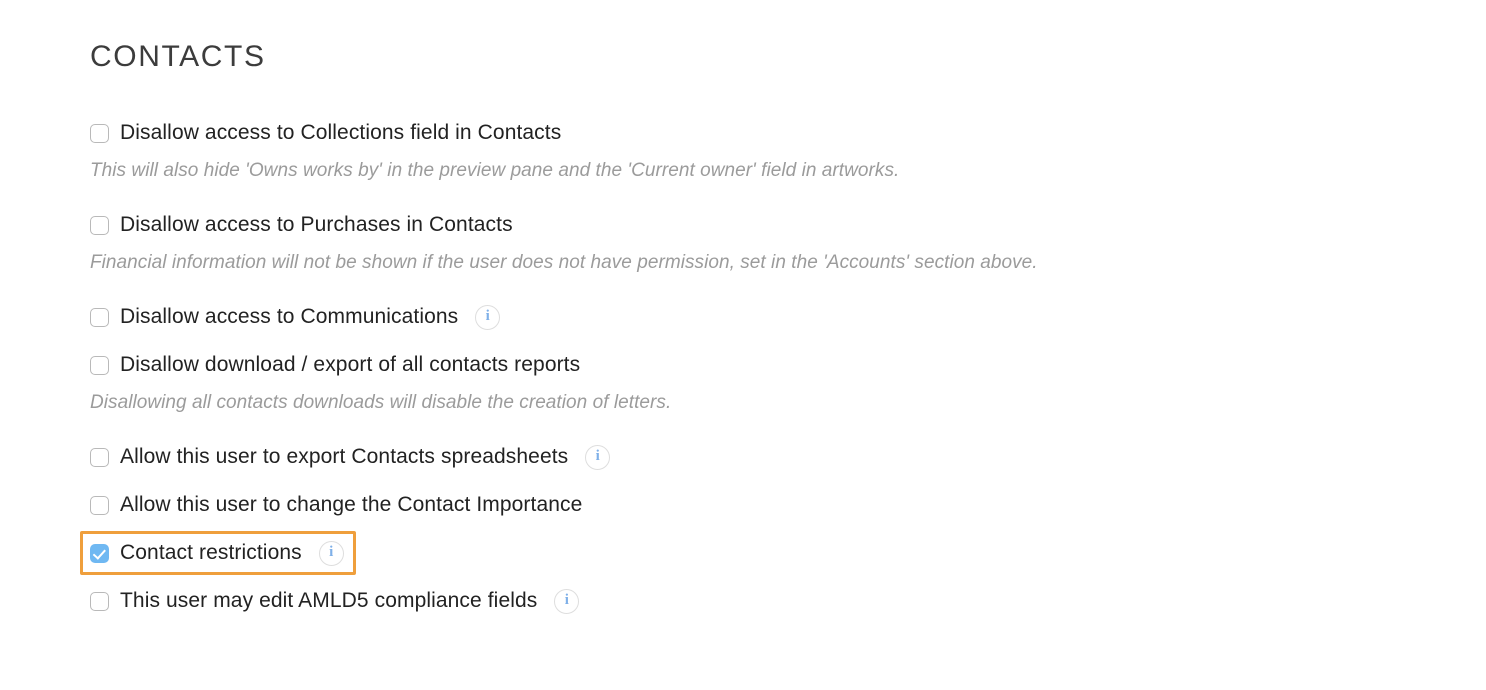 The height and width of the screenshot is (690, 1486). Describe the element at coordinates (99, 505) in the screenshot. I see `checkbox-allow-change-contact-importance` at that location.